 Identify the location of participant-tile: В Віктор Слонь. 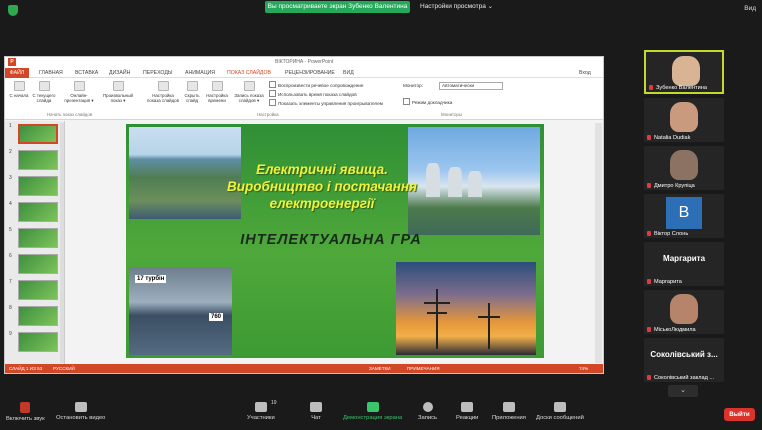
(684, 216).